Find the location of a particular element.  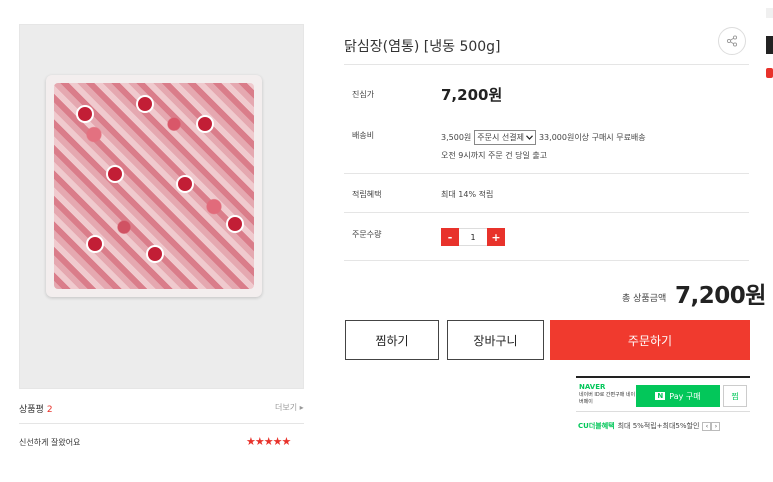

review-label-text: 상품평 is located at coordinates (31, 410).